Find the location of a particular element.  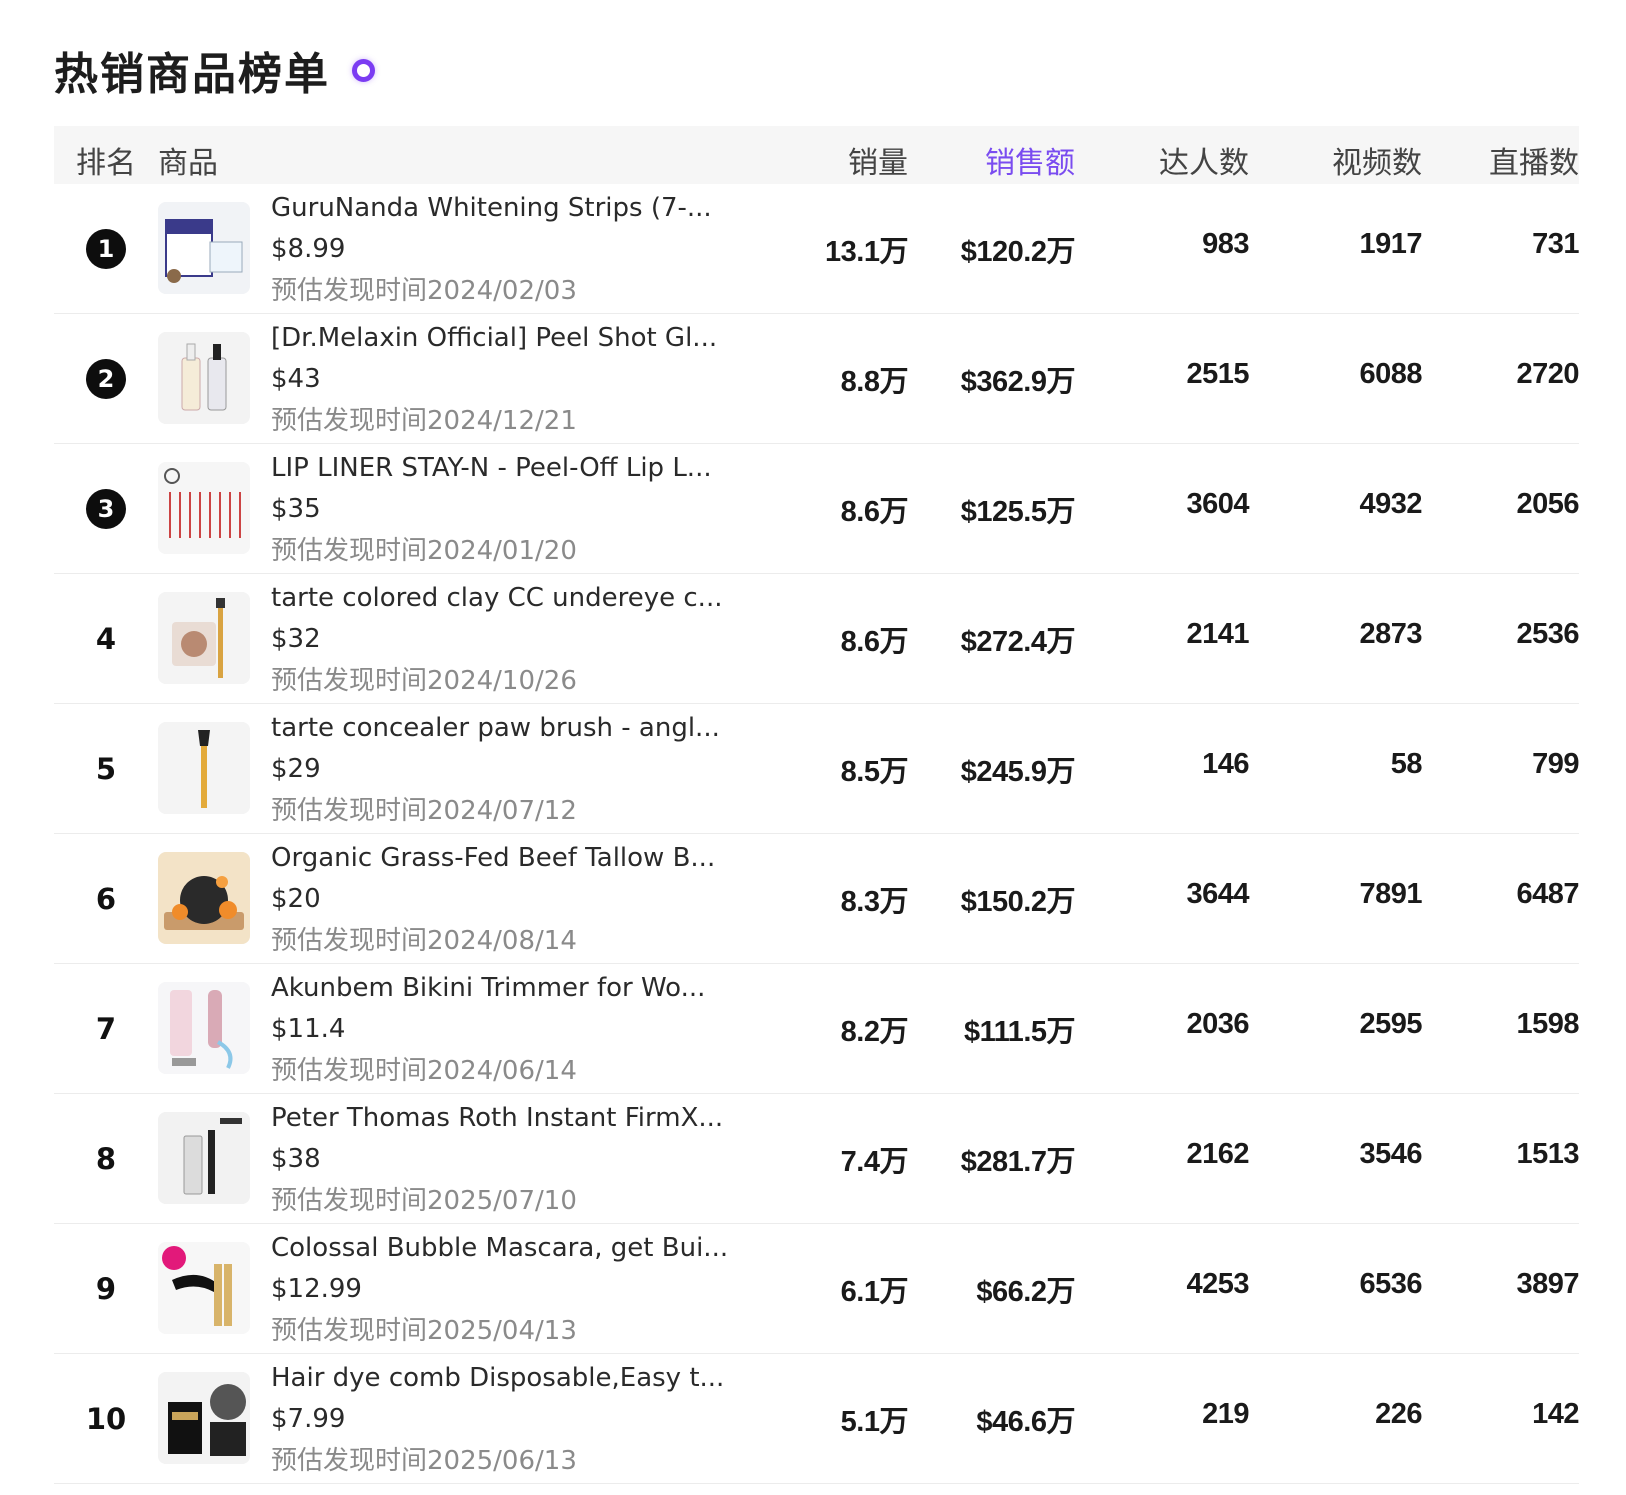

sales-value: 5.1万 is located at coordinates (874, 1422).